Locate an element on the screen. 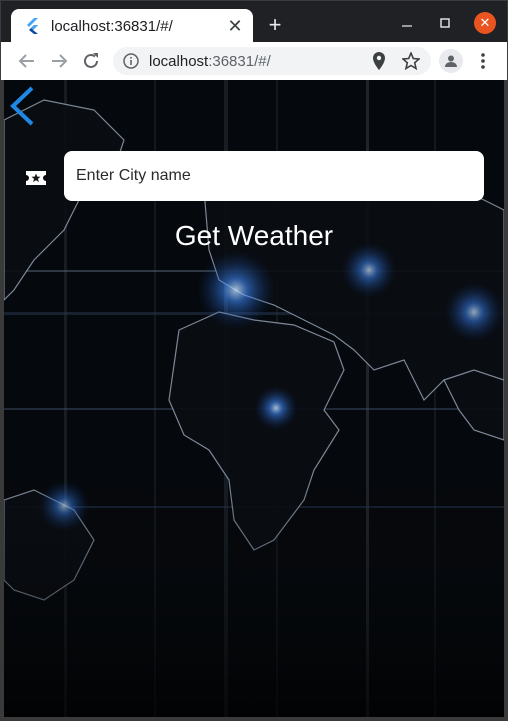 This screenshot has width=508, height=721. browser-tab: localhost:36831/#/ ✕ is located at coordinates (132, 26).